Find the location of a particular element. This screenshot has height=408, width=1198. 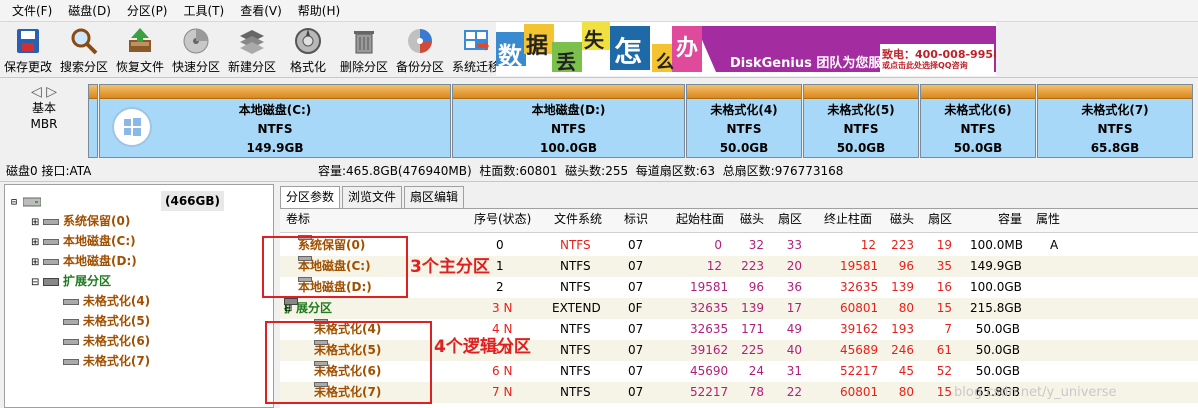

tree-item: 未格式化(6) is located at coordinates (106, 341).